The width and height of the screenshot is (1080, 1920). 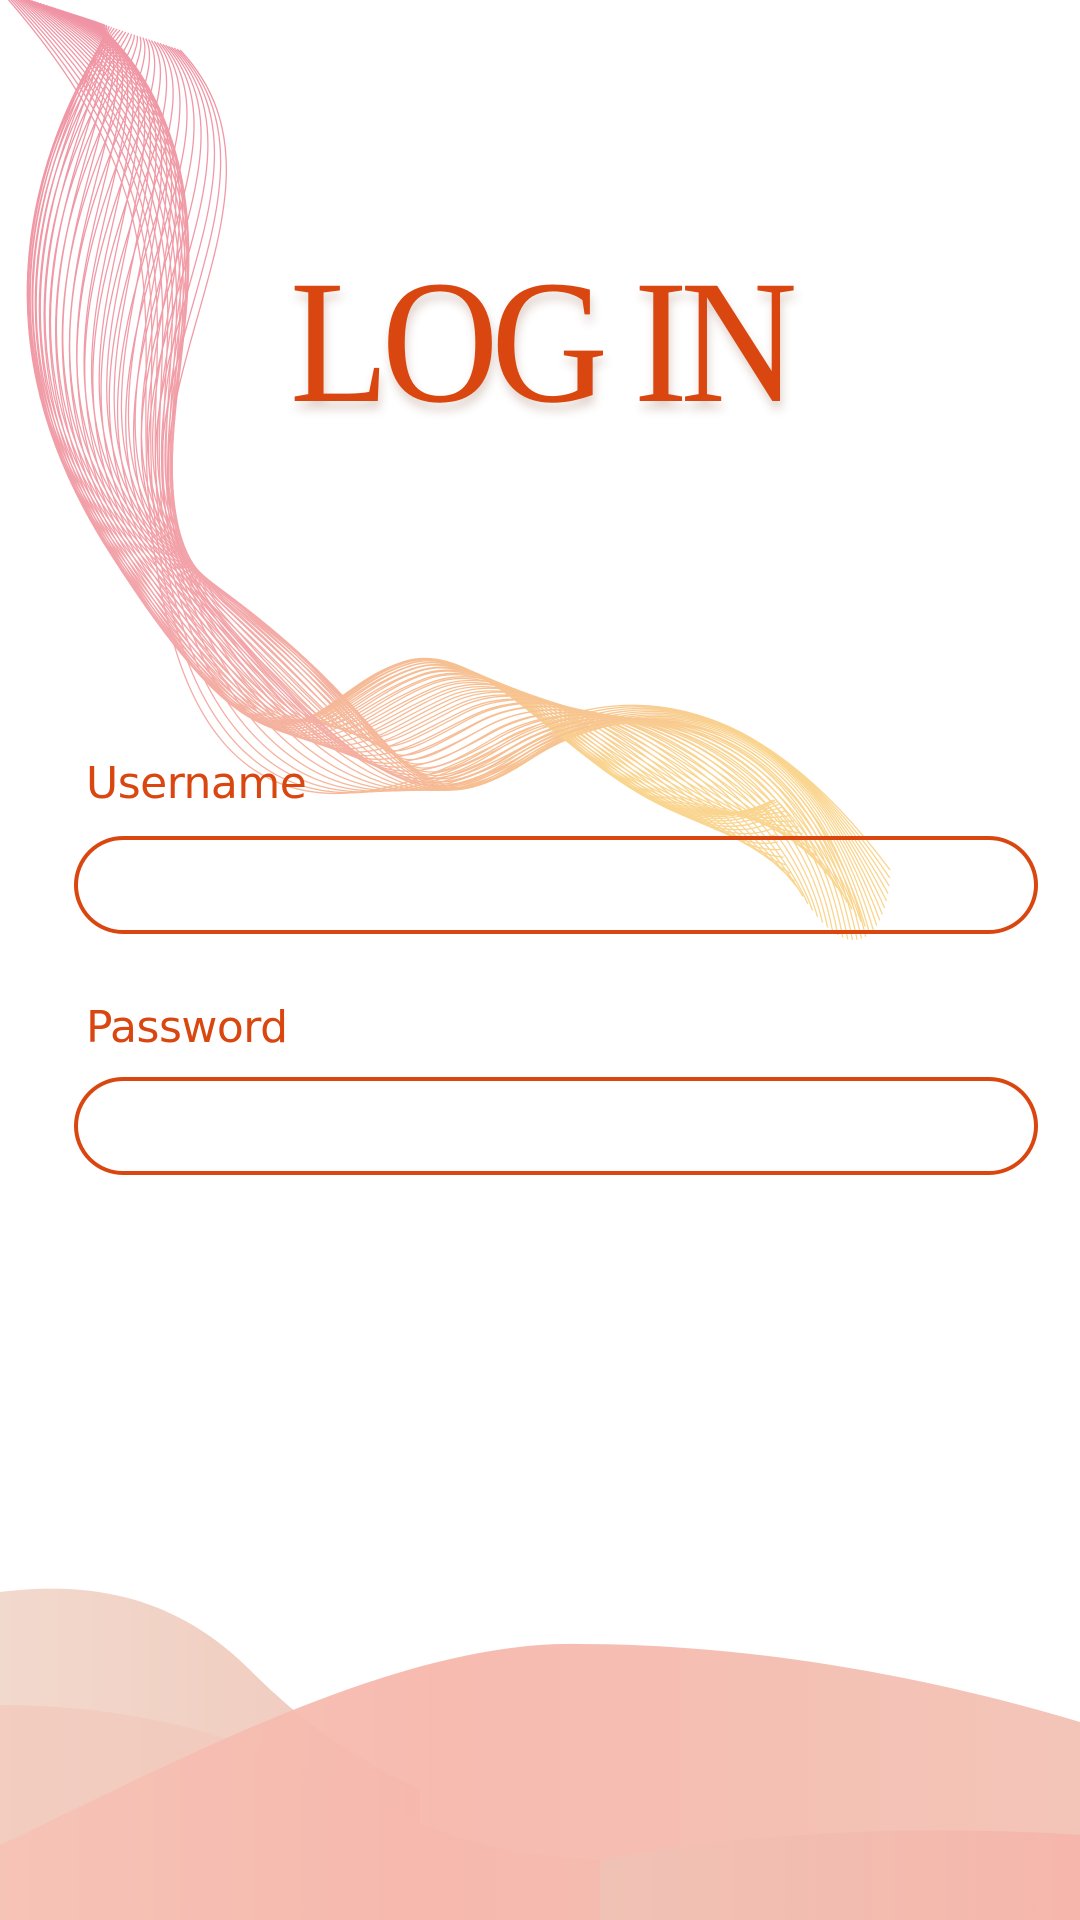 I want to click on username-label: Username, so click(x=196, y=783).